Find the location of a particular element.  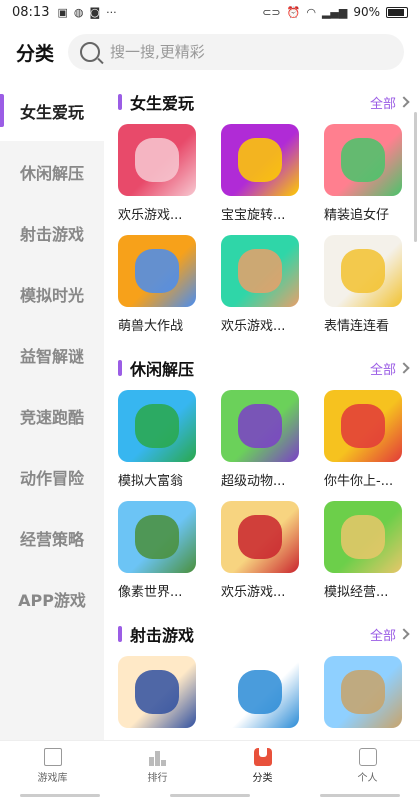

game-name: 萌兽大作战 is located at coordinates (151, 326).